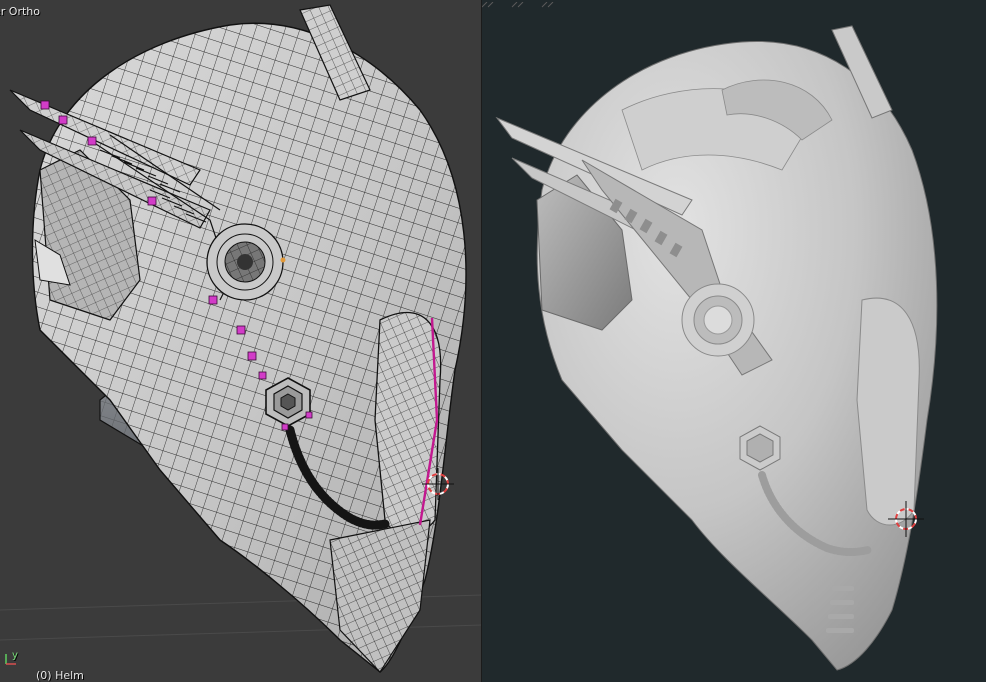 This screenshot has width=986, height=682. What do you see at coordinates (718, 320) in the screenshot?
I see `render-ear-disc` at bounding box center [718, 320].